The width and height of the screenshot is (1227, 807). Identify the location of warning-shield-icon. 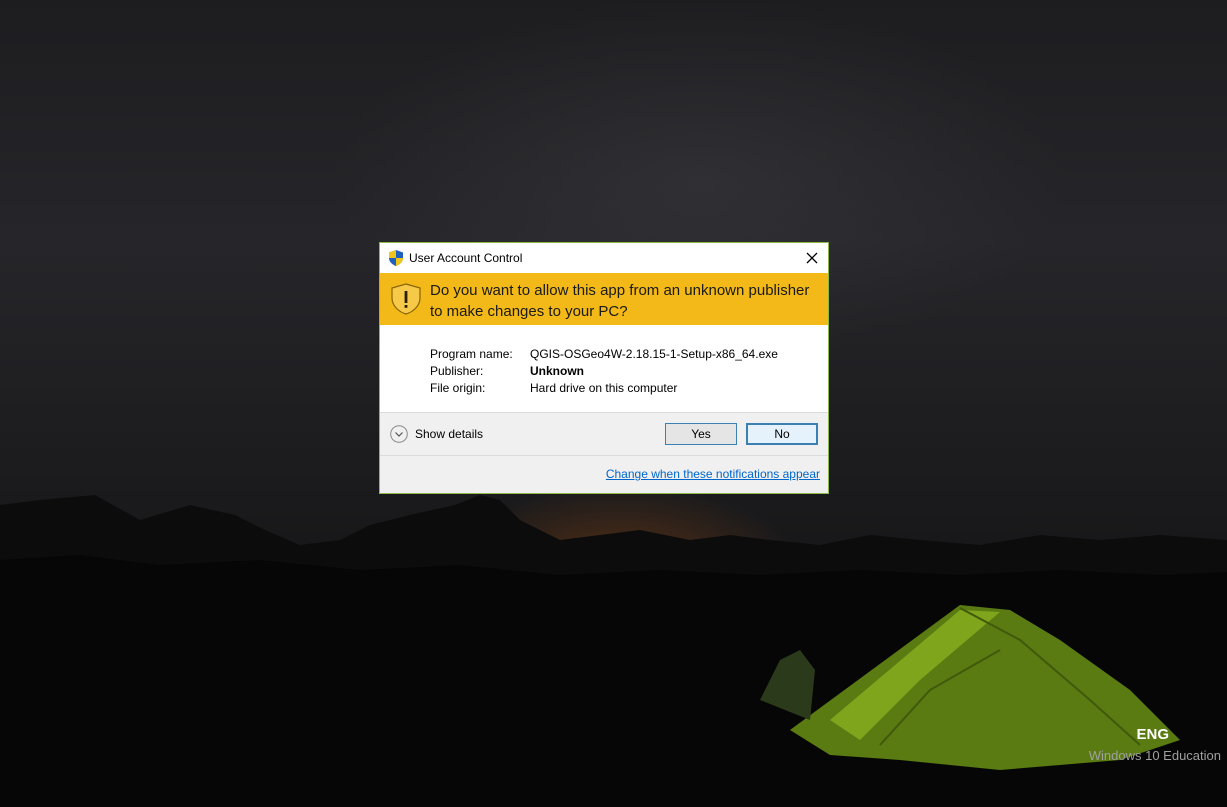
(406, 299).